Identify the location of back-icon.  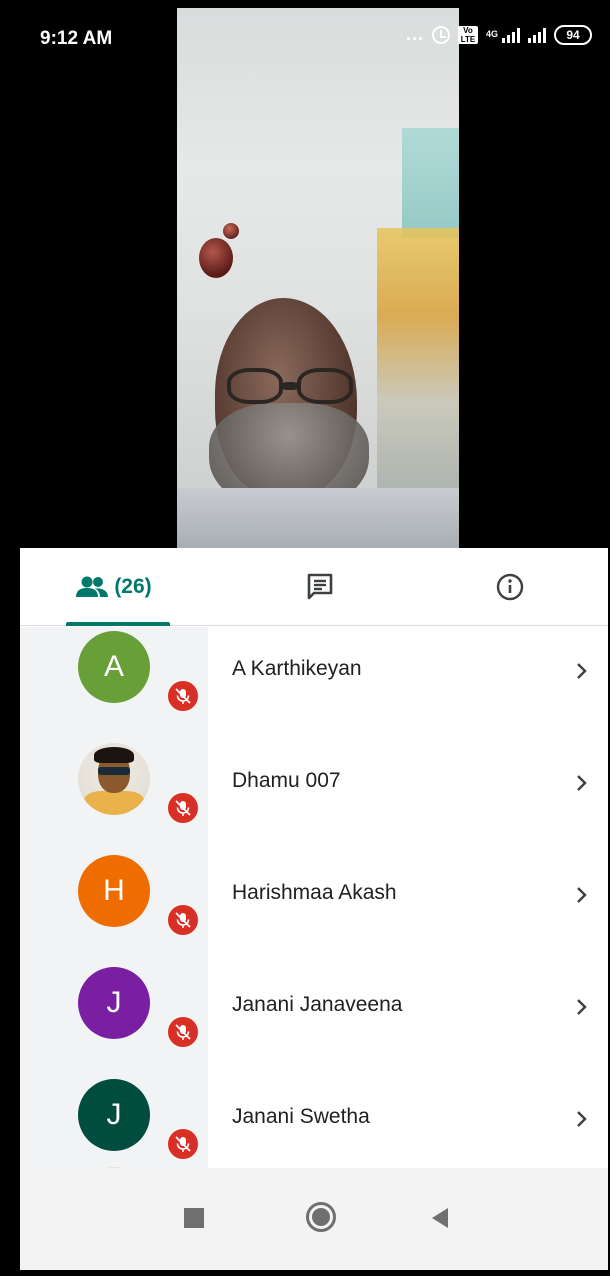
(440, 1218).